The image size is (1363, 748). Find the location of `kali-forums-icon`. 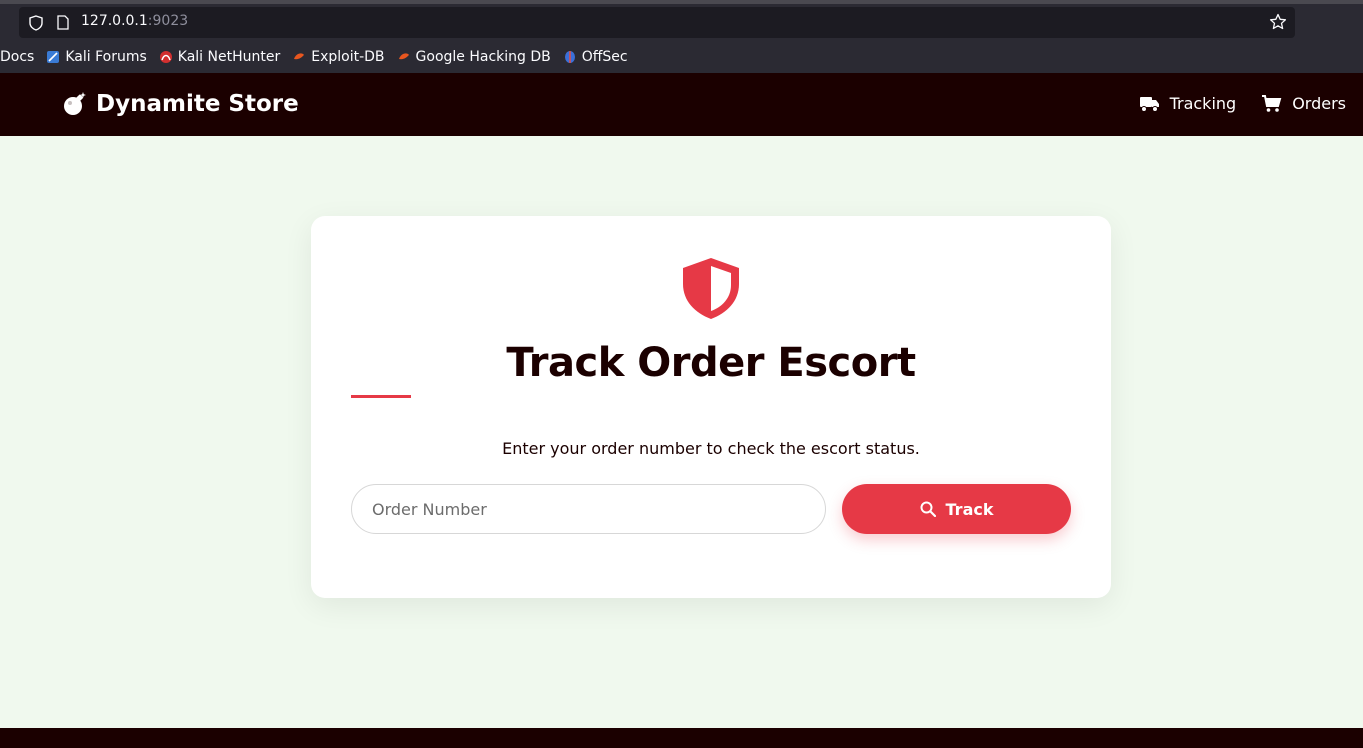

kali-forums-icon is located at coordinates (53, 57).